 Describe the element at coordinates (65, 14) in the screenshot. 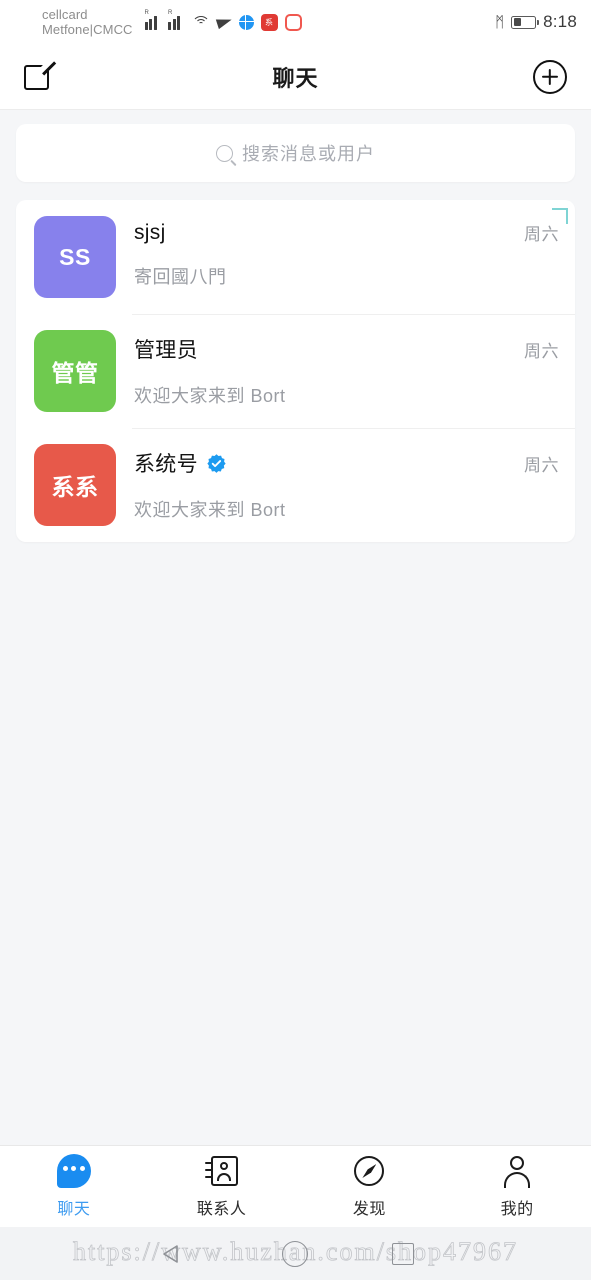

I see `carrier-line-1: cellcard` at that location.